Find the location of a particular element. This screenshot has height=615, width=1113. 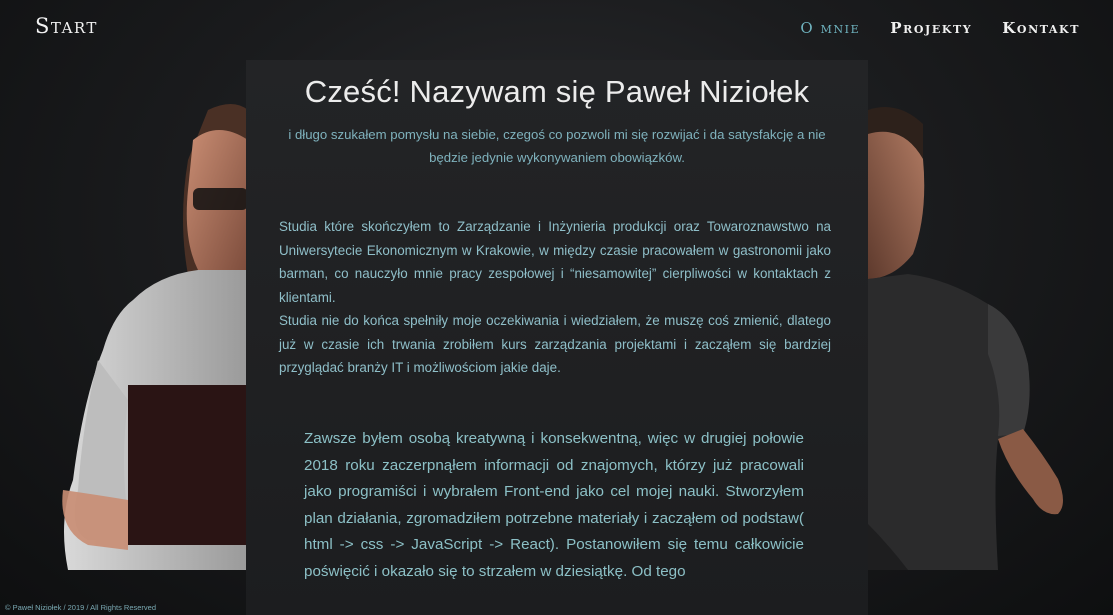

top-nav: Start O mnie Projekty Kontakt is located at coordinates (556, 29).